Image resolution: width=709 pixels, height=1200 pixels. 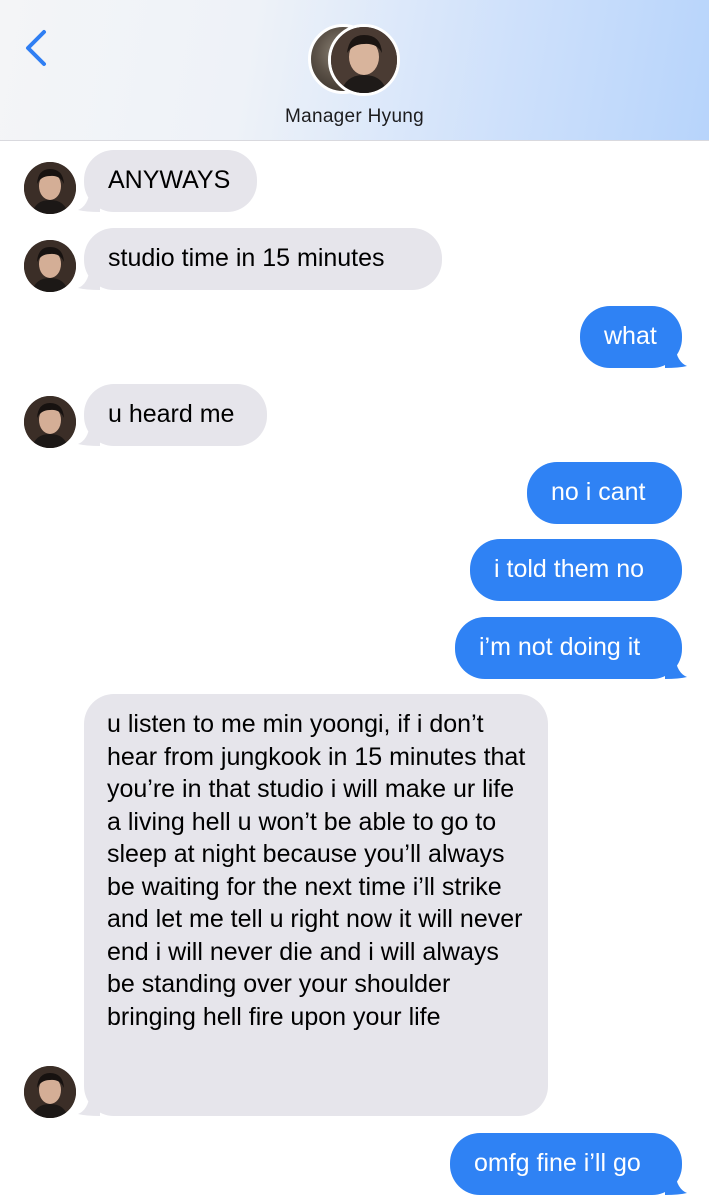 I want to click on message-bubble-outgoing: i’m not doing it, so click(x=568, y=648).